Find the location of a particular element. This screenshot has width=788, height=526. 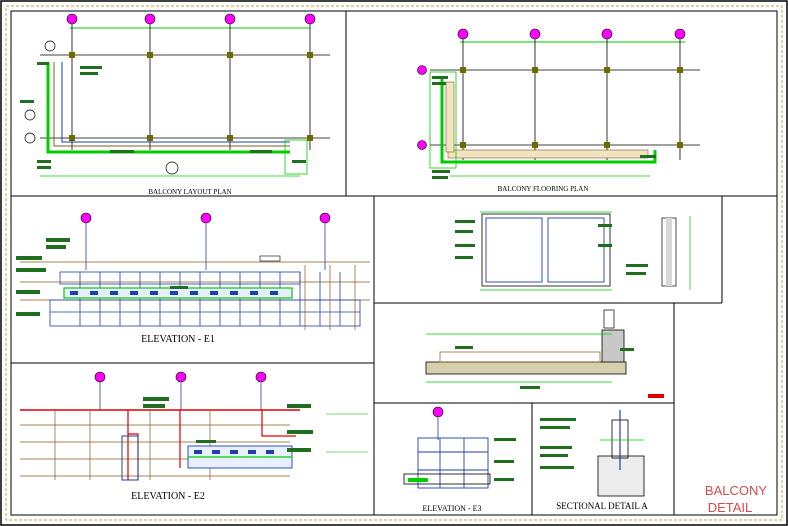

view-title-flooring-plan: BALCONY FLOORING PLAN is located at coordinates (543, 189).